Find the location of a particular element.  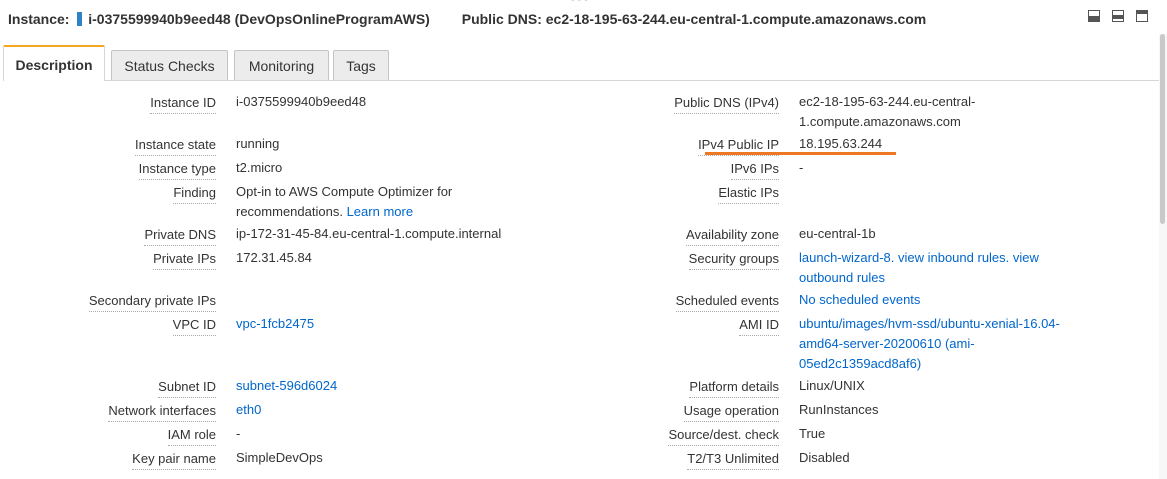

label-usage-operation: Usage operation is located at coordinates (731, 412).